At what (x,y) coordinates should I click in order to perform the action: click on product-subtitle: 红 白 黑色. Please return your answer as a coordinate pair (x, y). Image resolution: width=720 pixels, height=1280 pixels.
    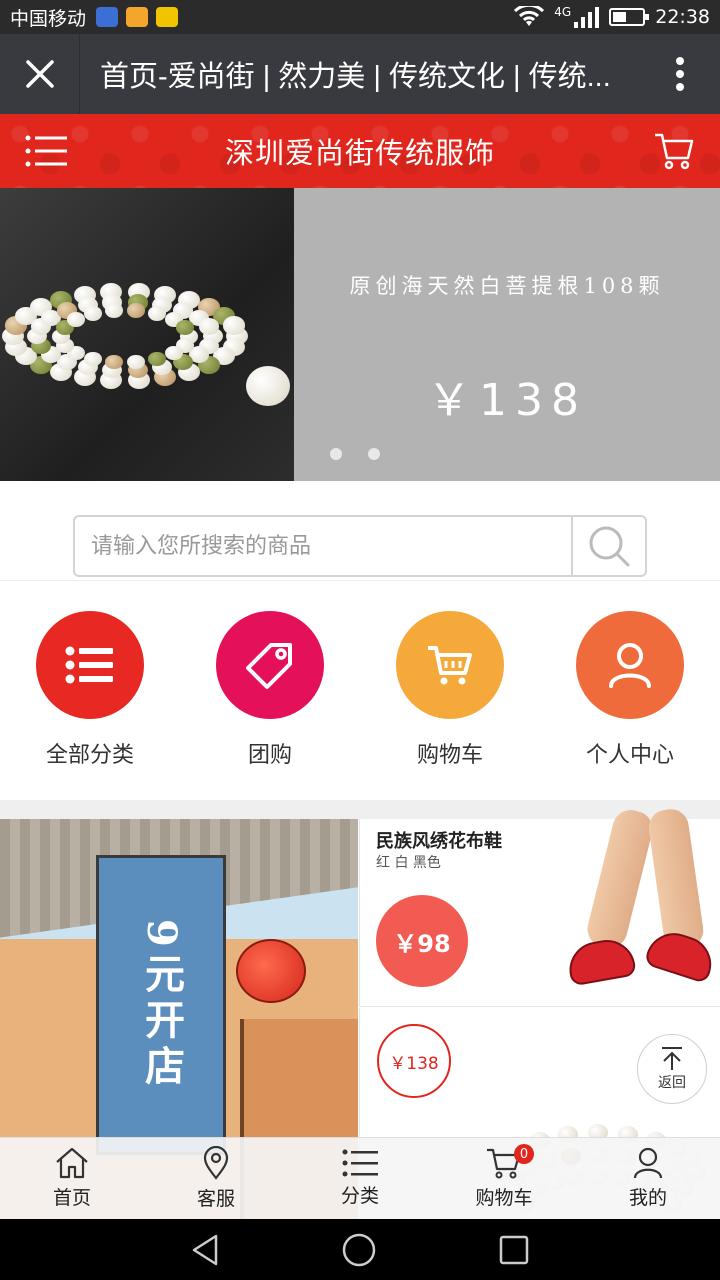
    Looking at the image, I should click on (408, 863).